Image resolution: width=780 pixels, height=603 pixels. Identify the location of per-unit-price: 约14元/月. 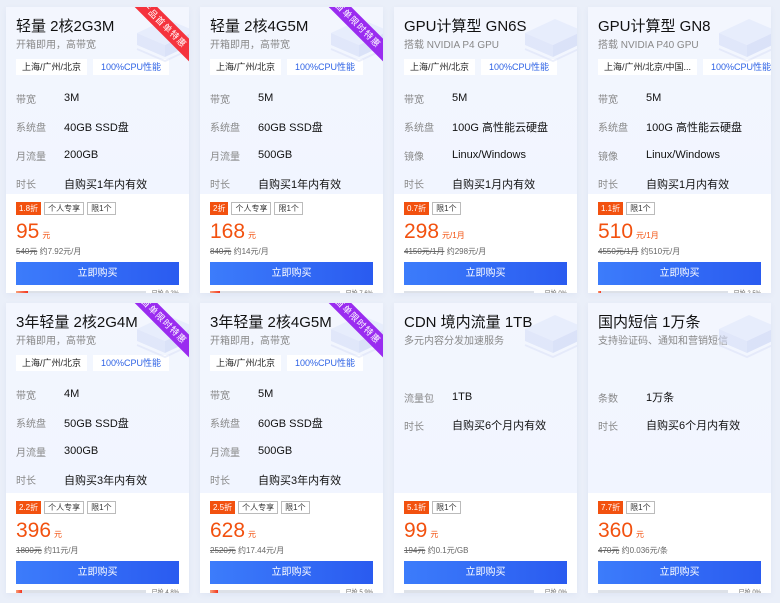
(251, 251).